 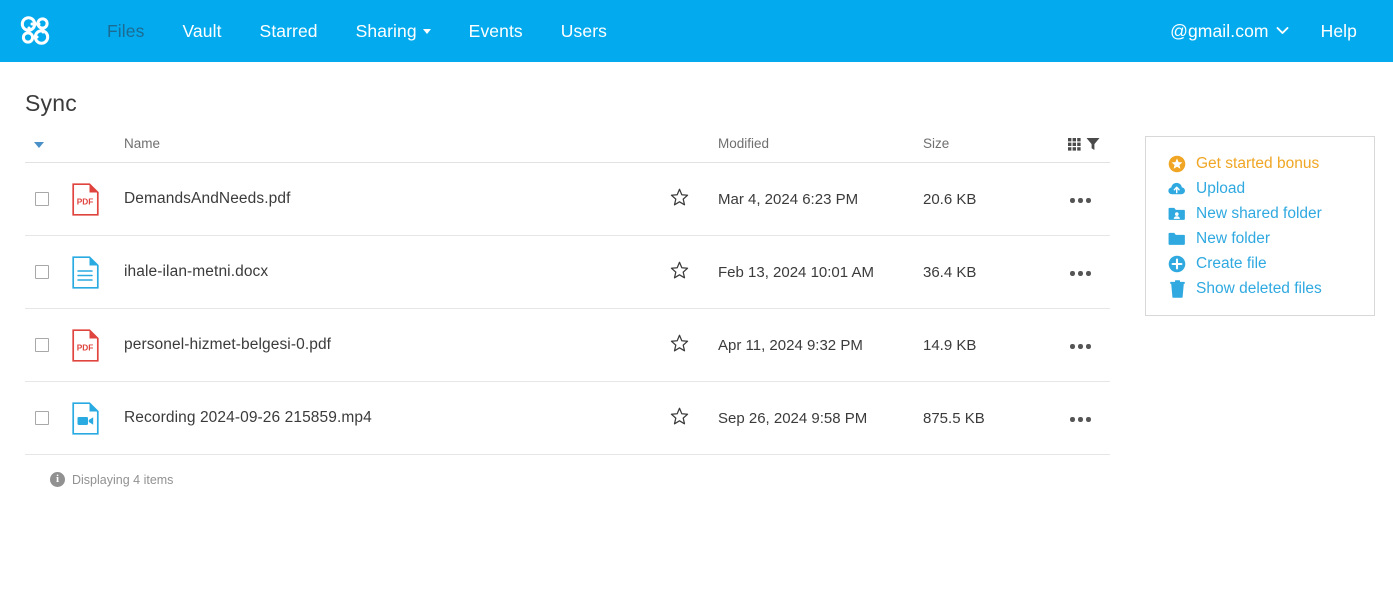 What do you see at coordinates (1229, 31) in the screenshot?
I see `account-menu: @gmail.com` at bounding box center [1229, 31].